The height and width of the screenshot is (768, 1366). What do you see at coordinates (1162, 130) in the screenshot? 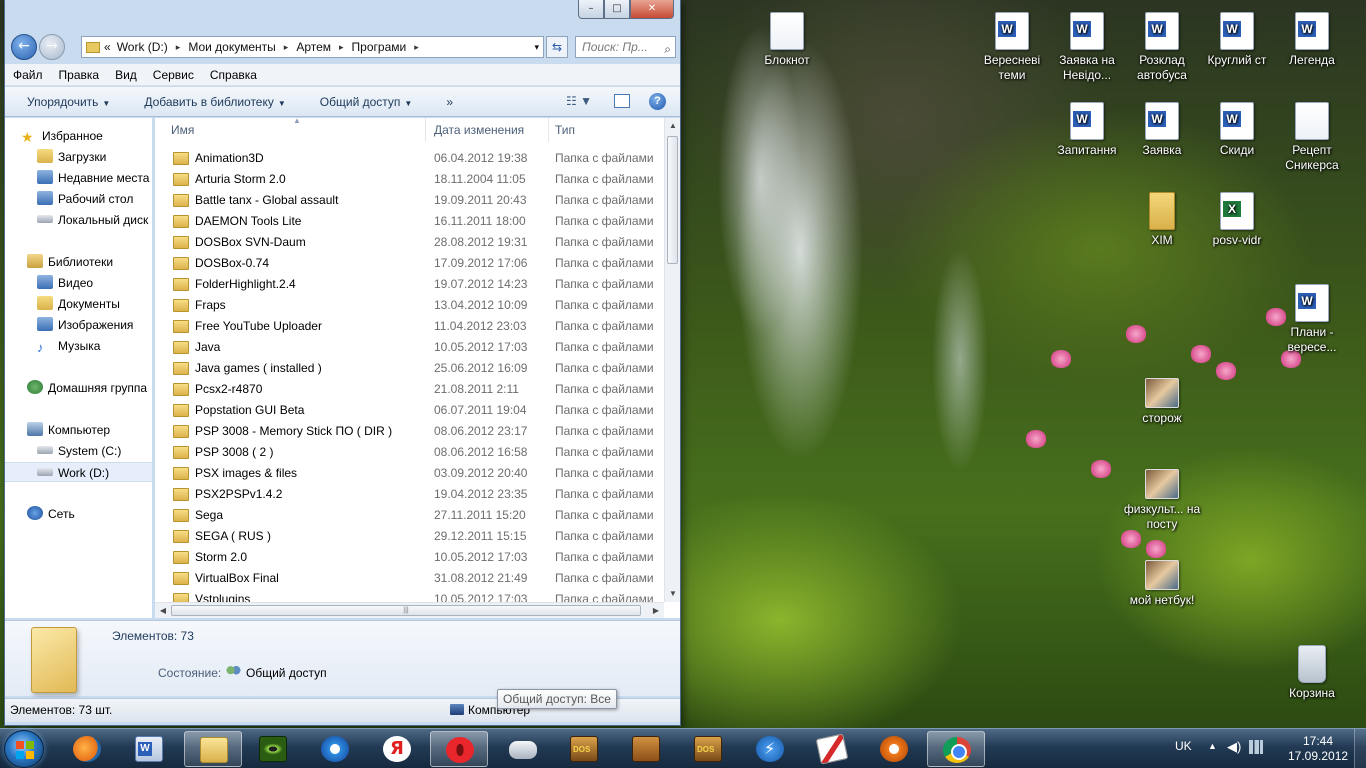
I see `desktop-icon-doc: Заявка` at bounding box center [1162, 130].